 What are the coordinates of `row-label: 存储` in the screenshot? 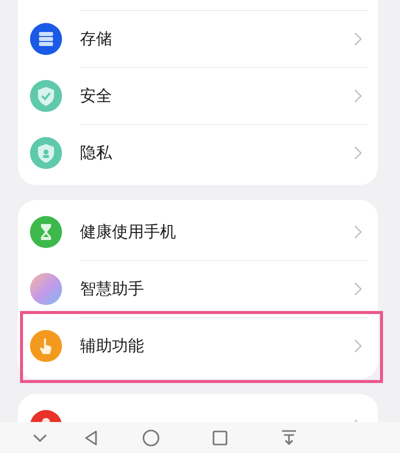 It's located at (96, 39).